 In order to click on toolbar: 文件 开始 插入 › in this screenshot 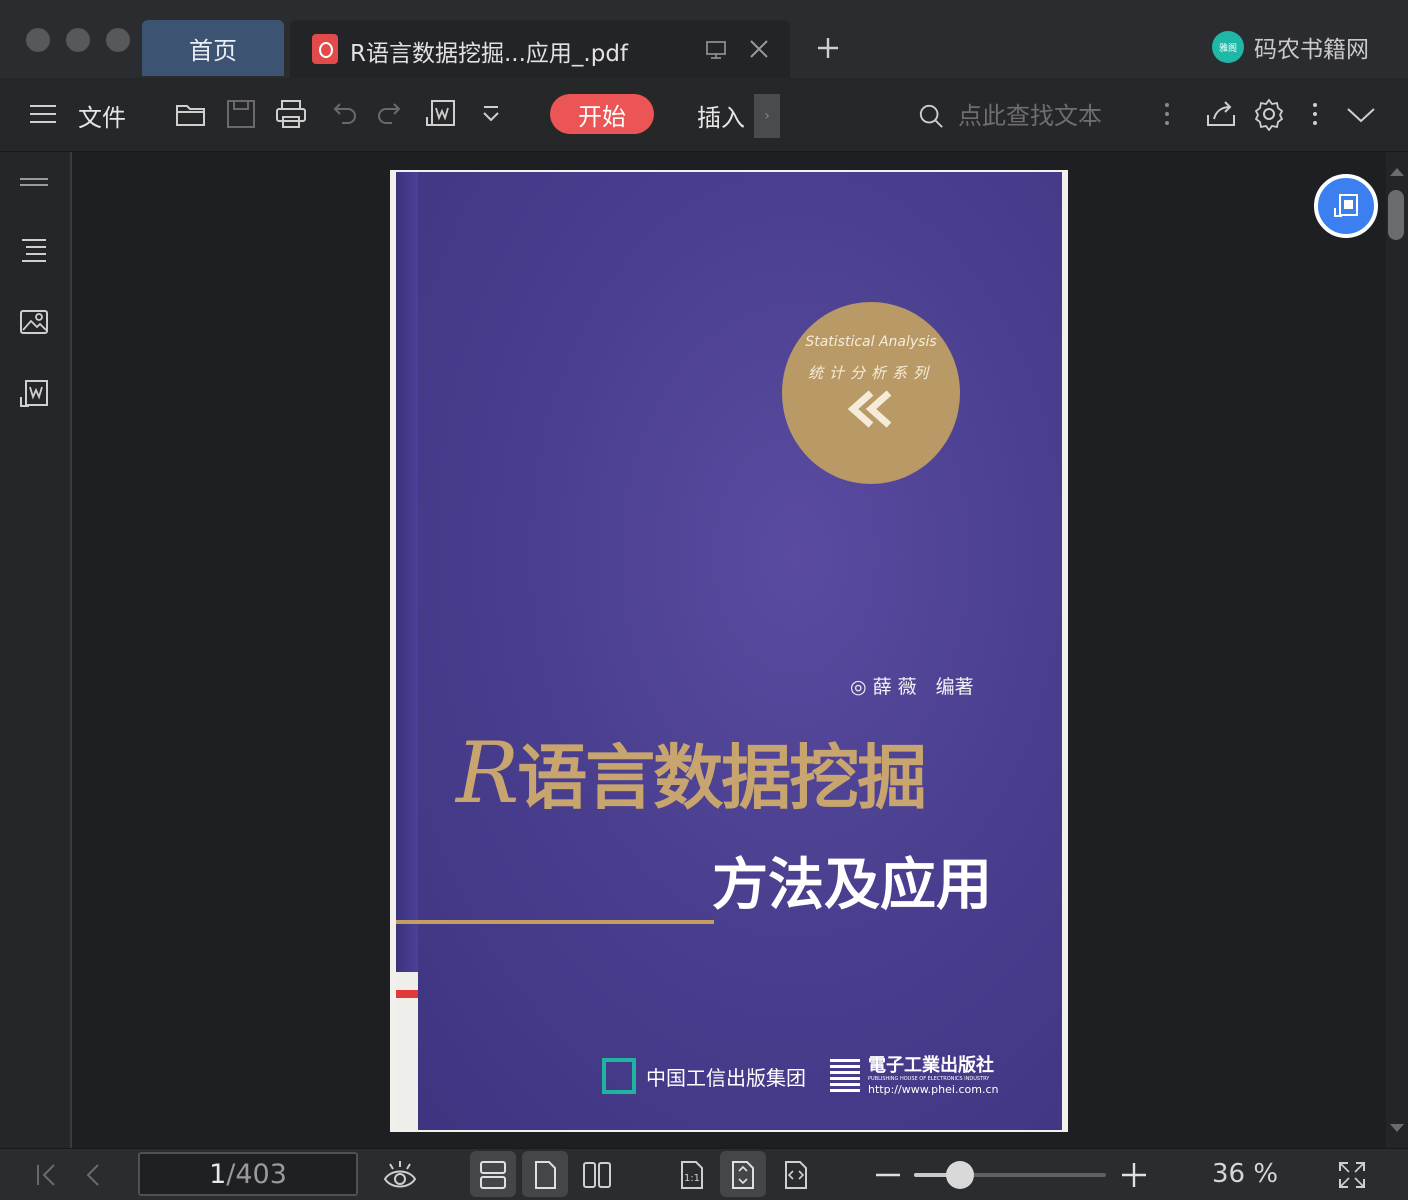, I will do `click(704, 115)`.